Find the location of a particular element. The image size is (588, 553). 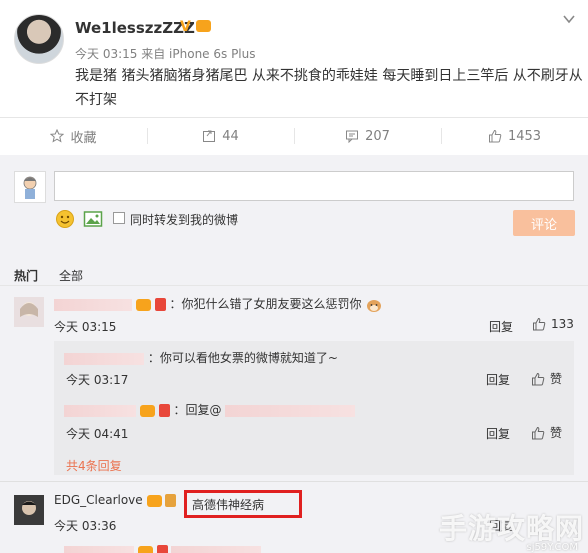

comment-line: EDG_Clearlove is located at coordinates (115, 500).